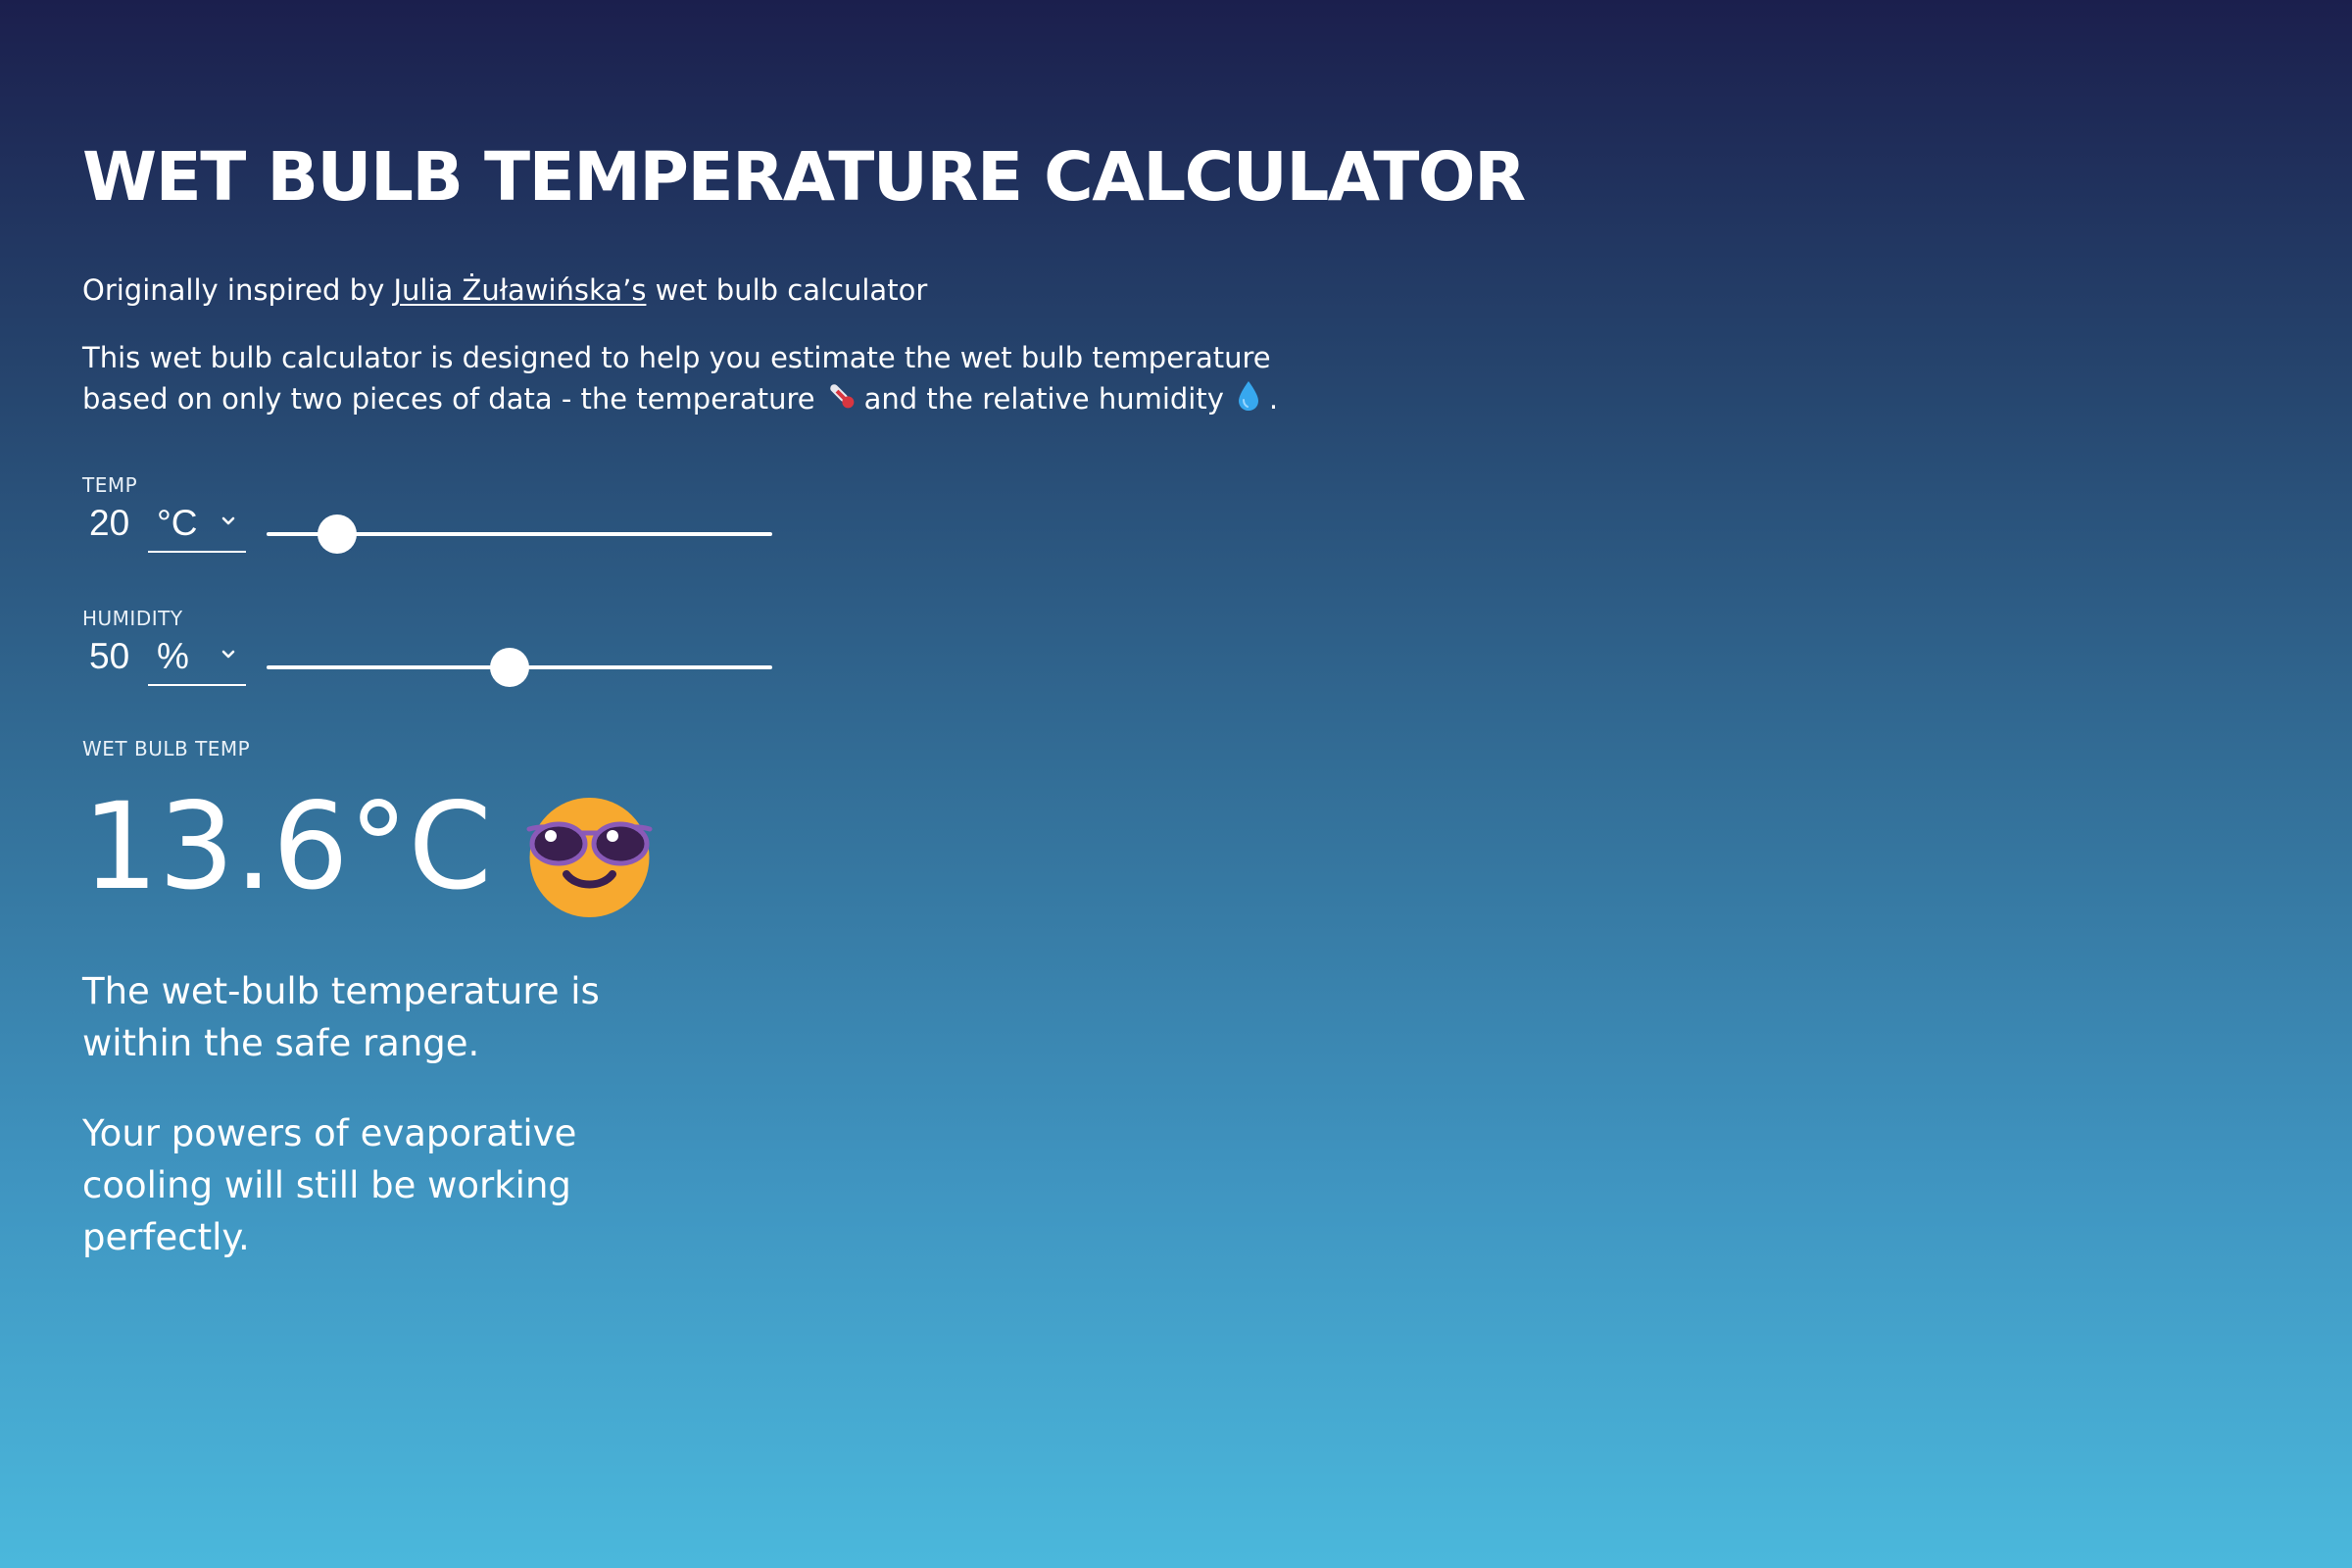 The height and width of the screenshot is (1568, 2352). Describe the element at coordinates (110, 485) in the screenshot. I see `temp-label: TEMP` at that location.